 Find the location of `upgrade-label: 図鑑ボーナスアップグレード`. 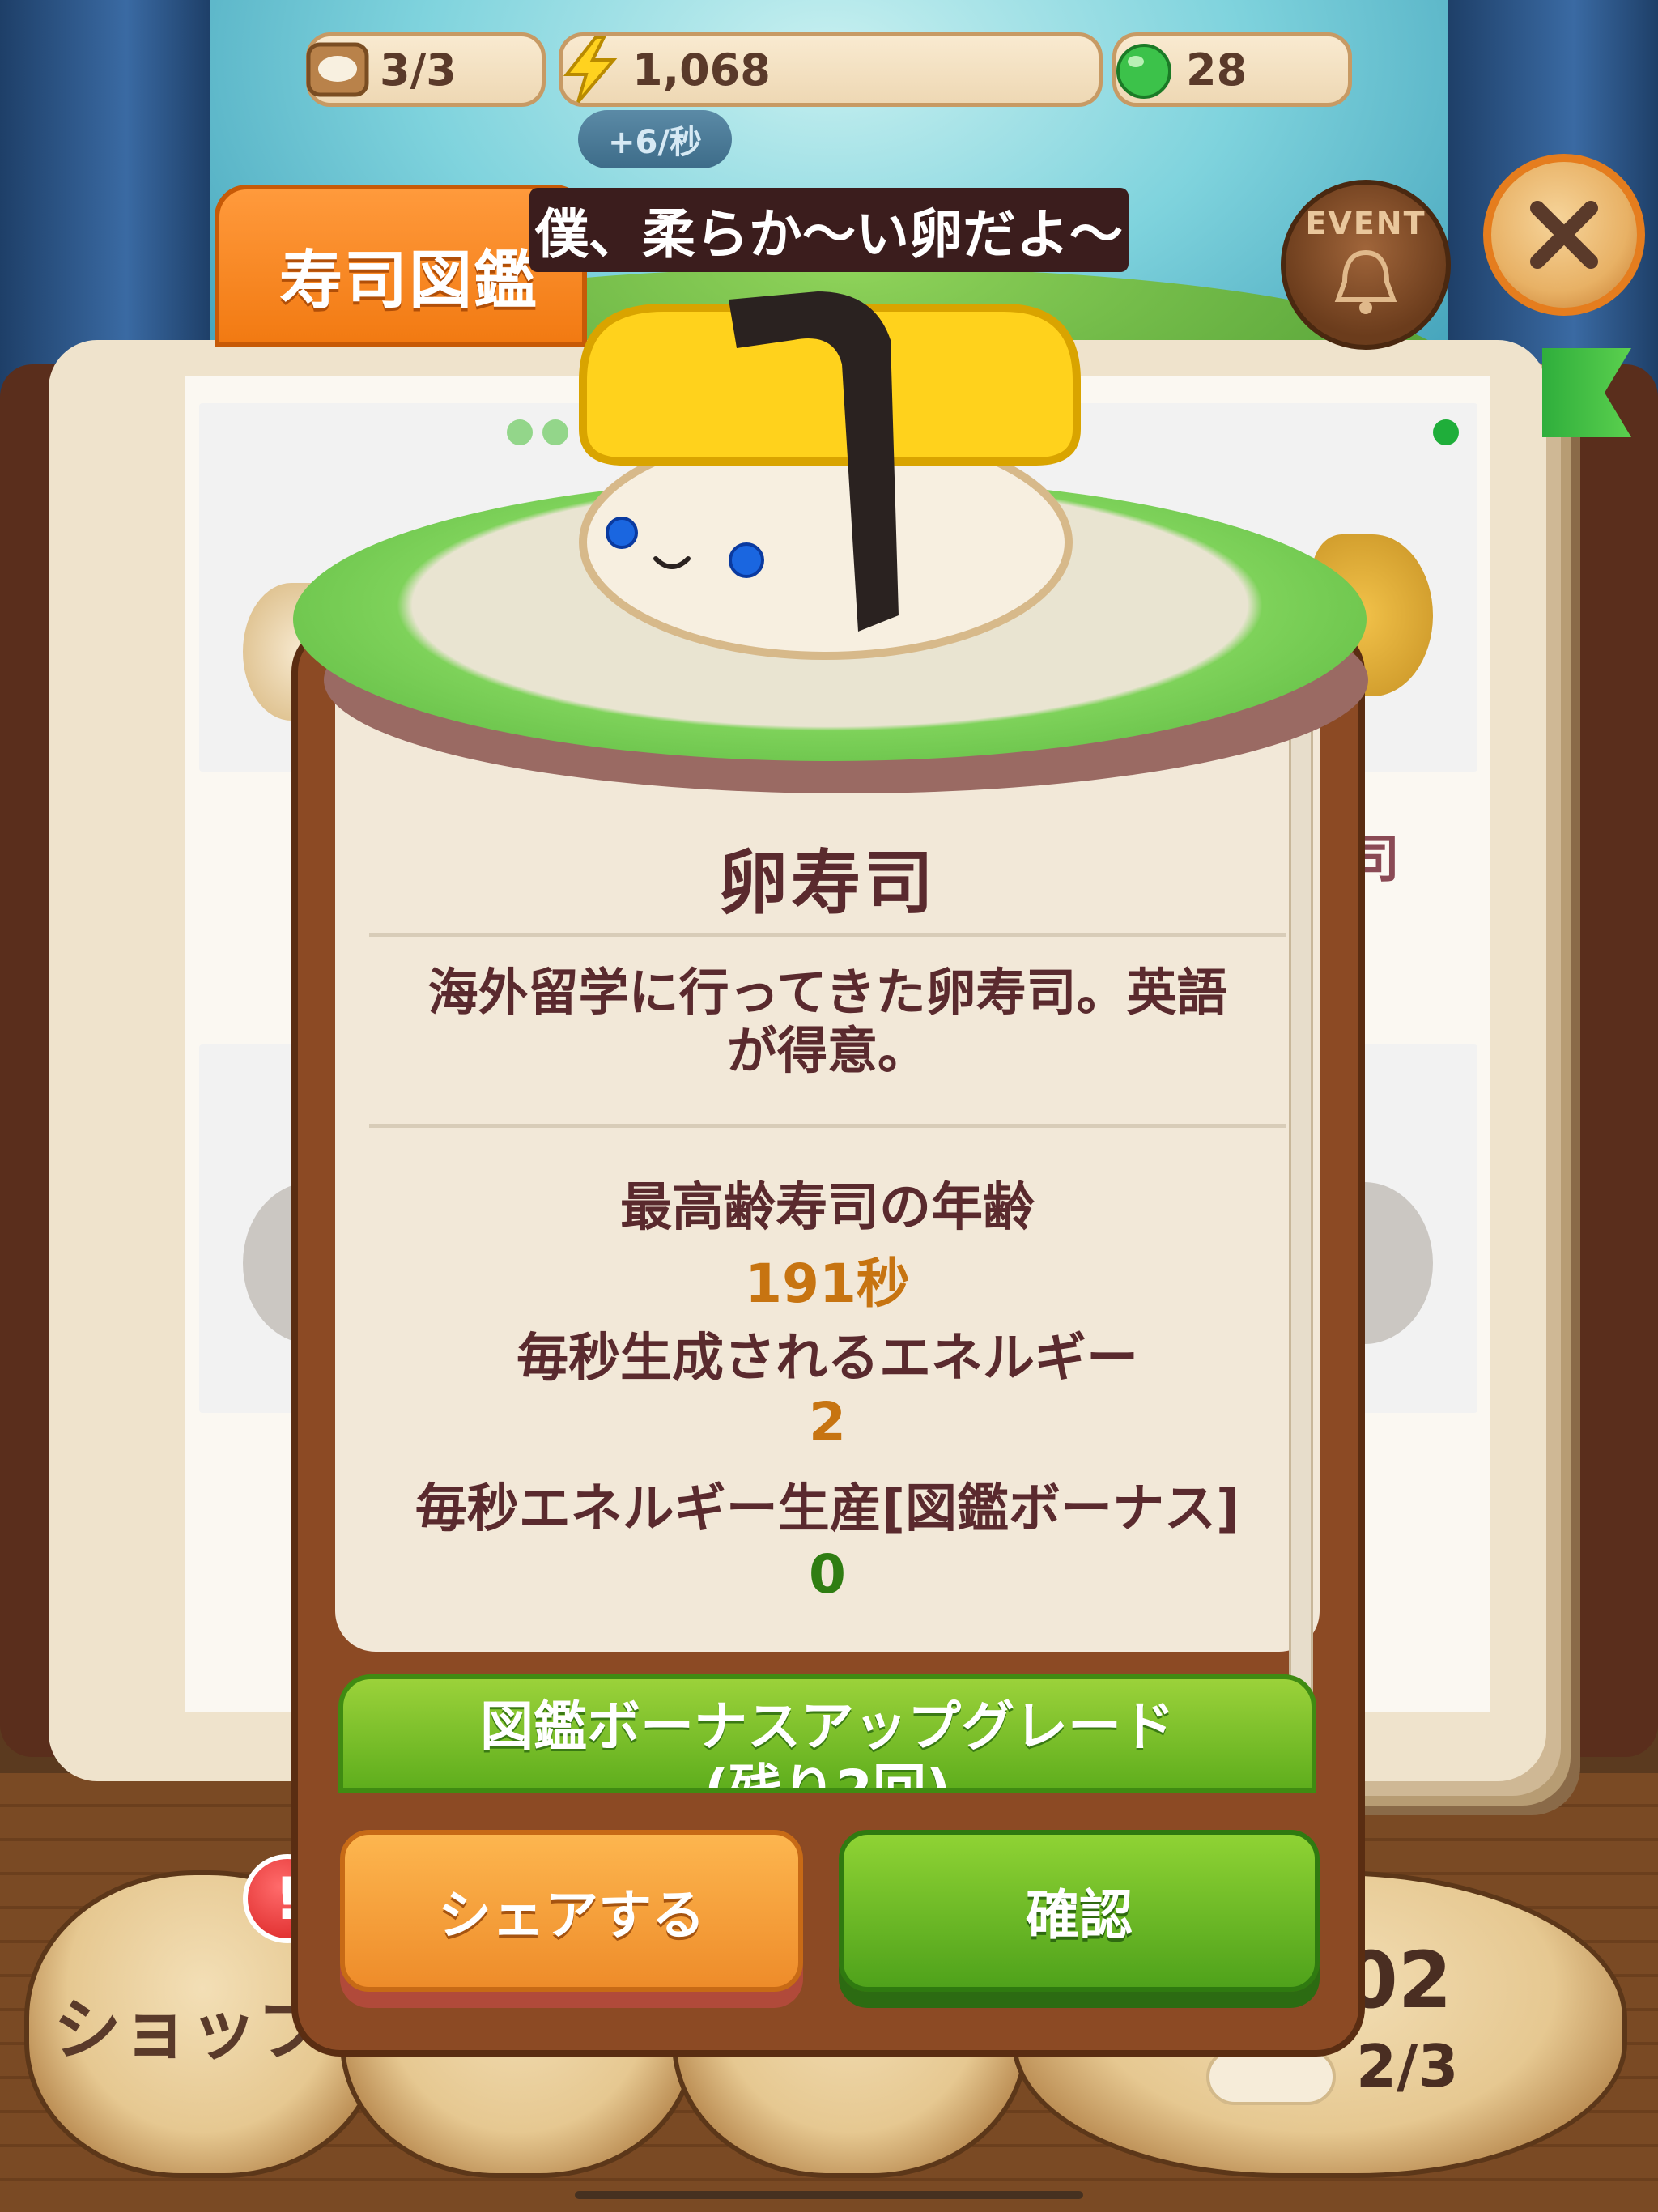

upgrade-label: 図鑑ボーナスアップグレード is located at coordinates (827, 1727).